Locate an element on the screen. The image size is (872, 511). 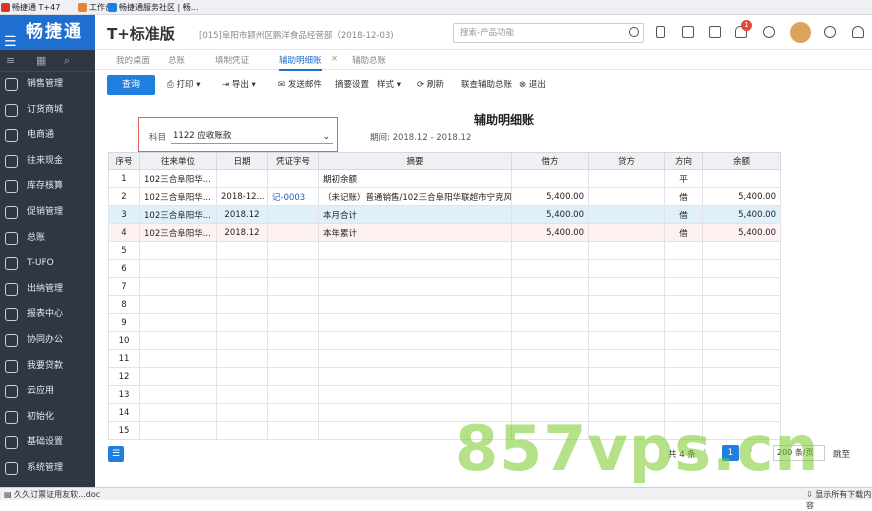
column-header: 序号 is located at coordinates (124, 161).